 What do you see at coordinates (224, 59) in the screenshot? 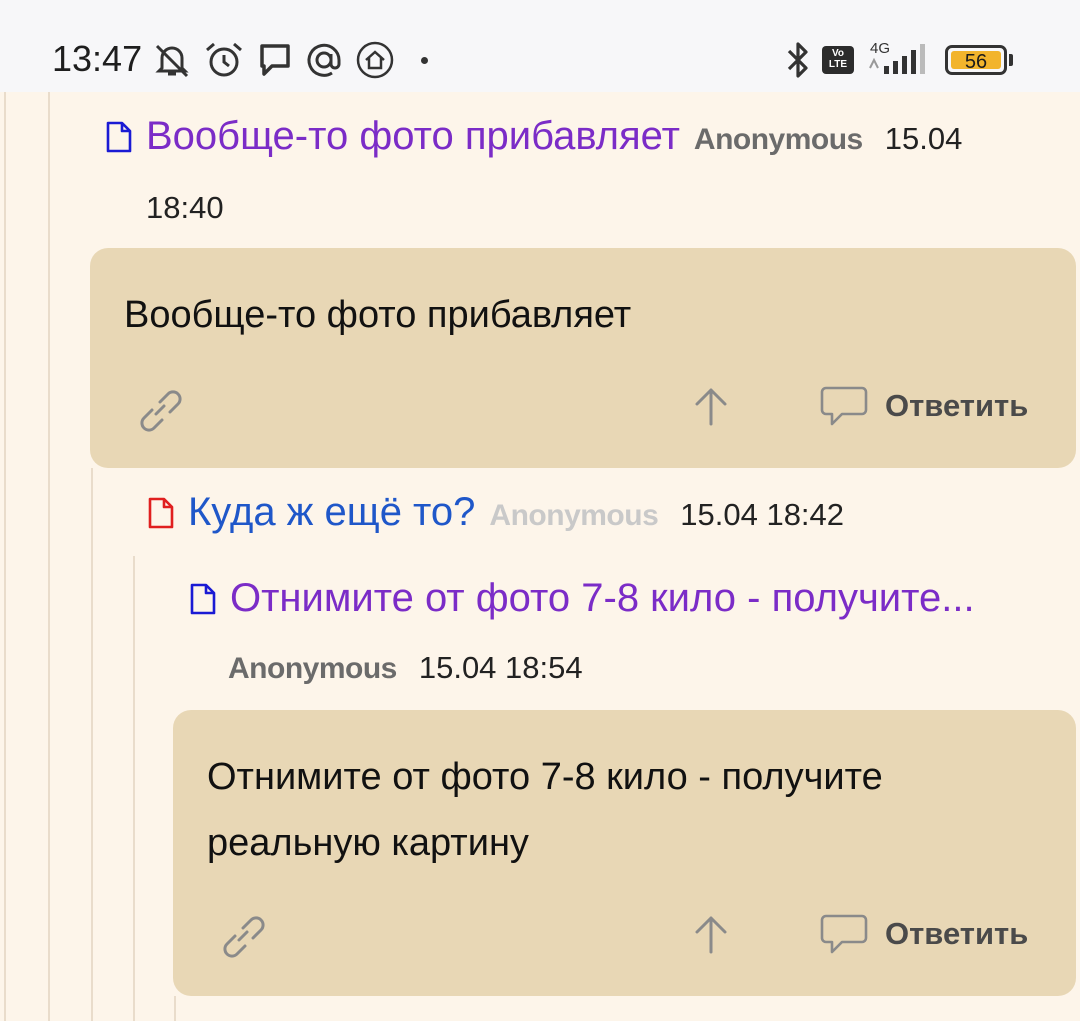
I see `alarm-icon` at bounding box center [224, 59].